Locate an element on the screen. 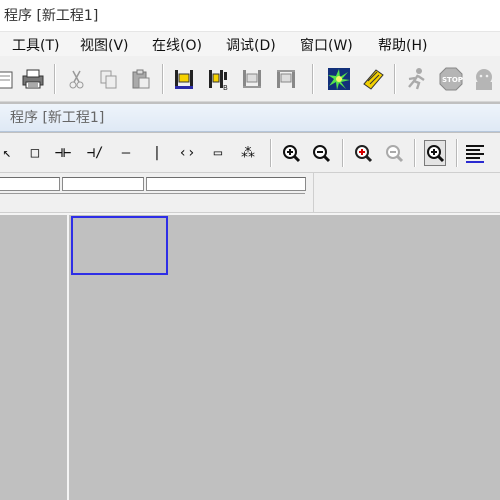  ladder-header-row is located at coordinates (250, 193).